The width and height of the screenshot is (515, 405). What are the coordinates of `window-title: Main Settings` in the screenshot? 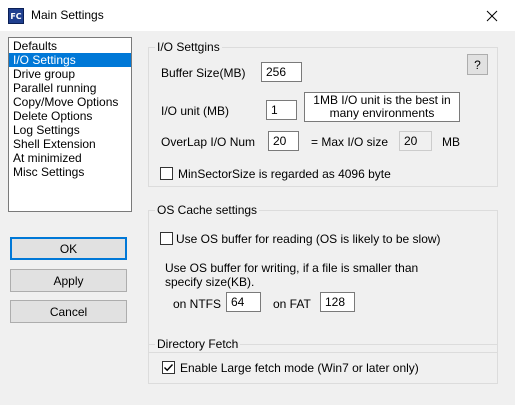 It's located at (67, 15).